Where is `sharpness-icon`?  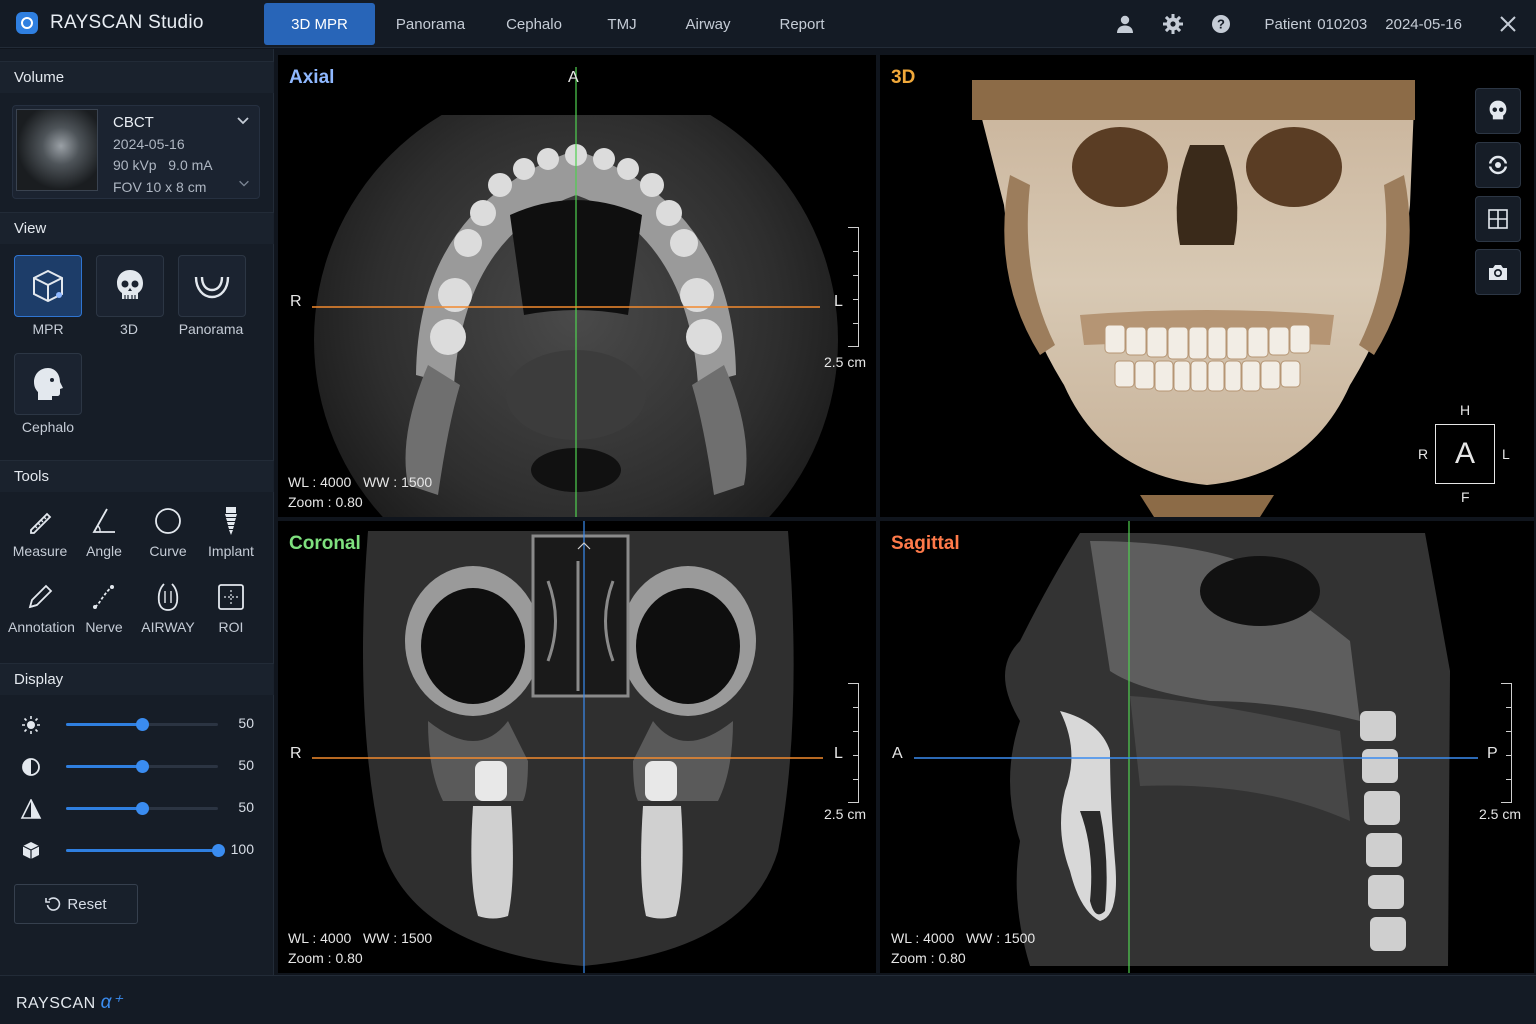 sharpness-icon is located at coordinates (31, 809).